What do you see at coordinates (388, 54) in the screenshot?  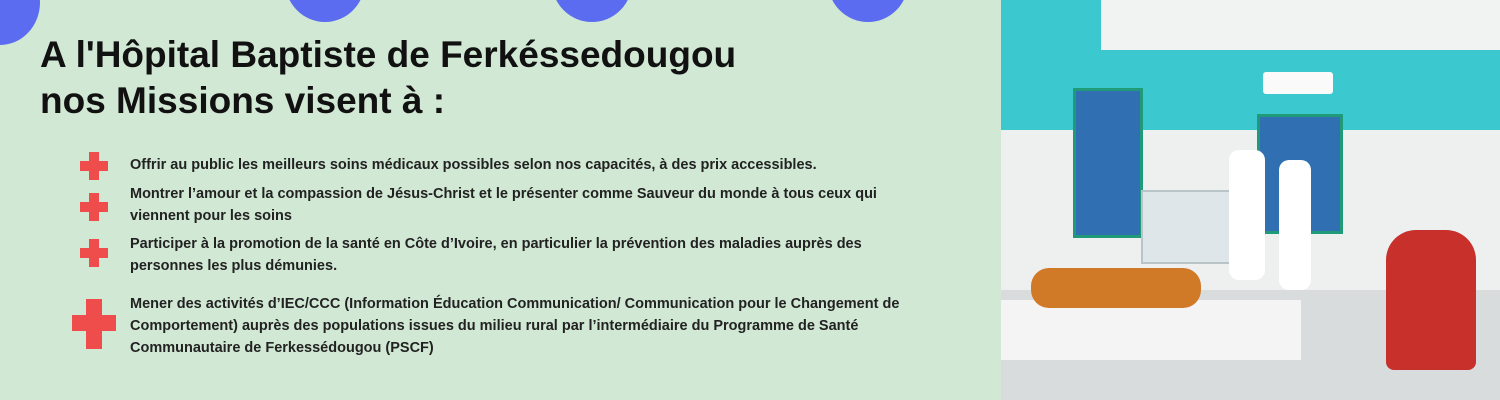 I see `title-line-1: A l'Hôpital Baptiste de Ferkéssedougou` at bounding box center [388, 54].